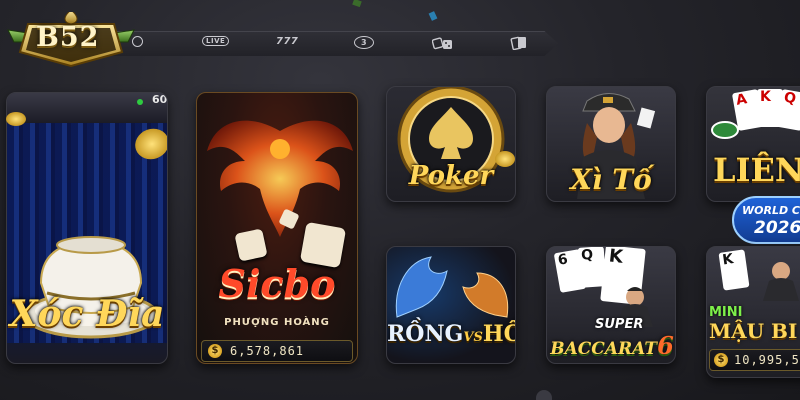 This screenshot has width=800, height=400. What do you see at coordinates (16, 119) in the screenshot?
I see `coin-decoration` at bounding box center [16, 119].